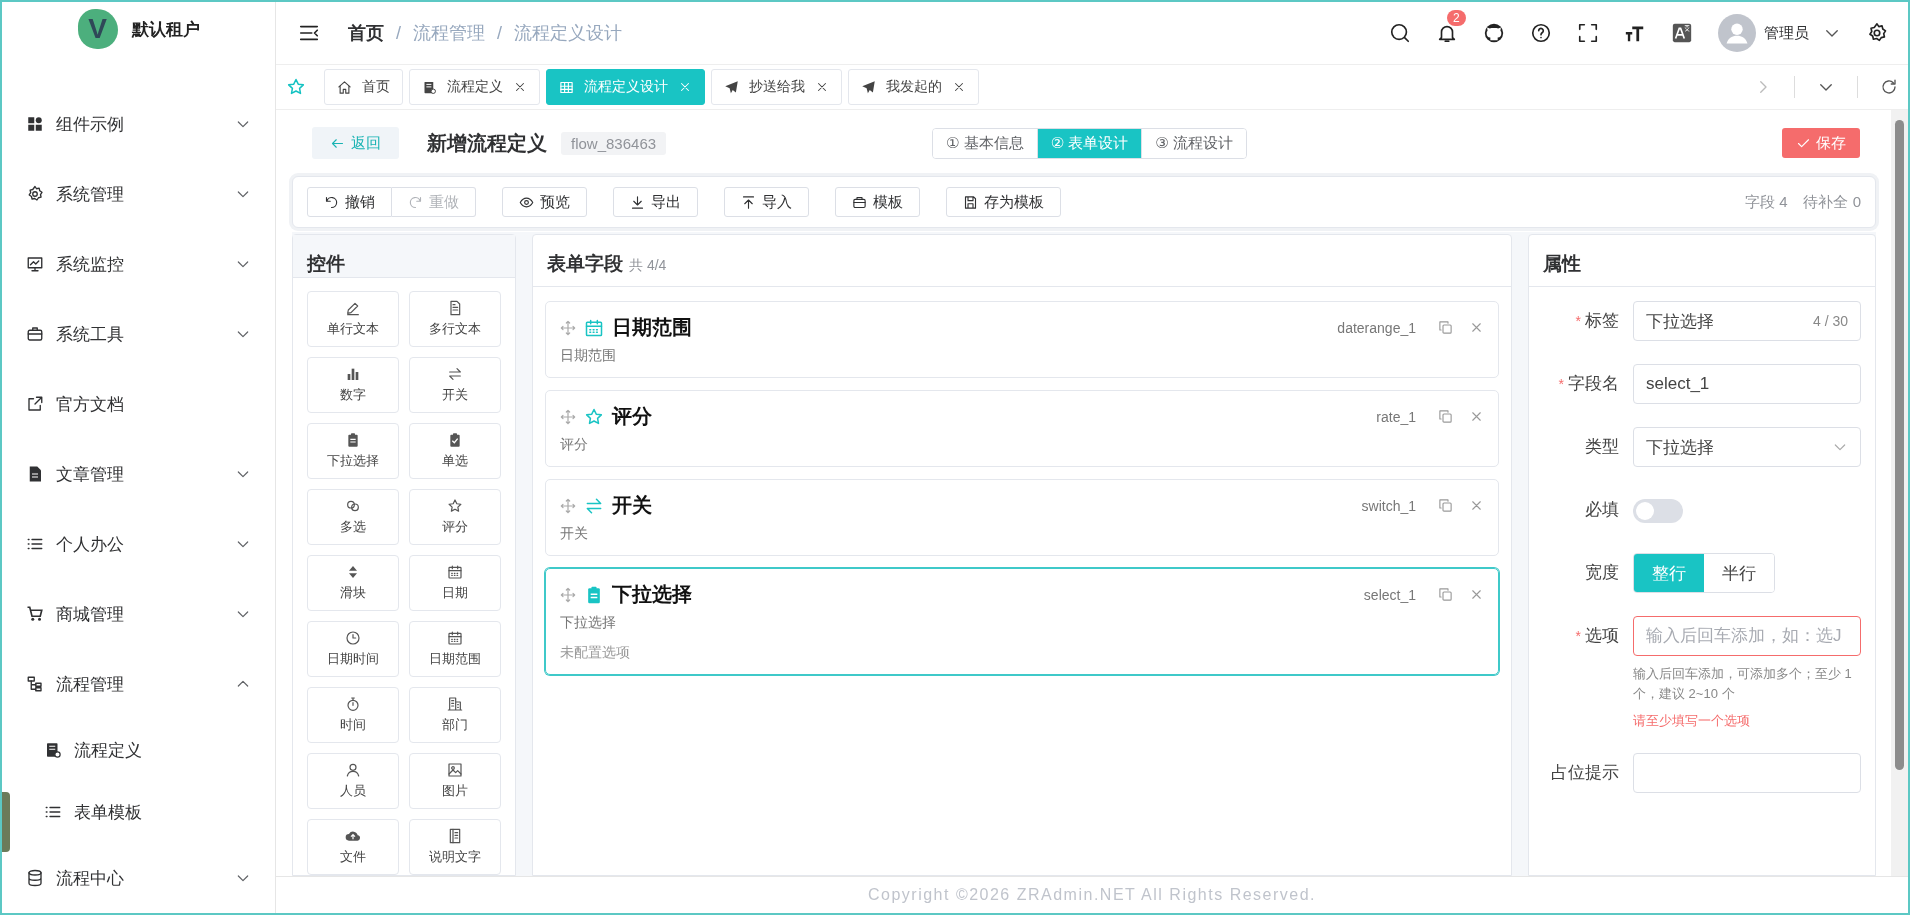 This screenshot has height=915, width=1910. Describe the element at coordinates (526, 202) in the screenshot. I see `eye-icon` at that location.